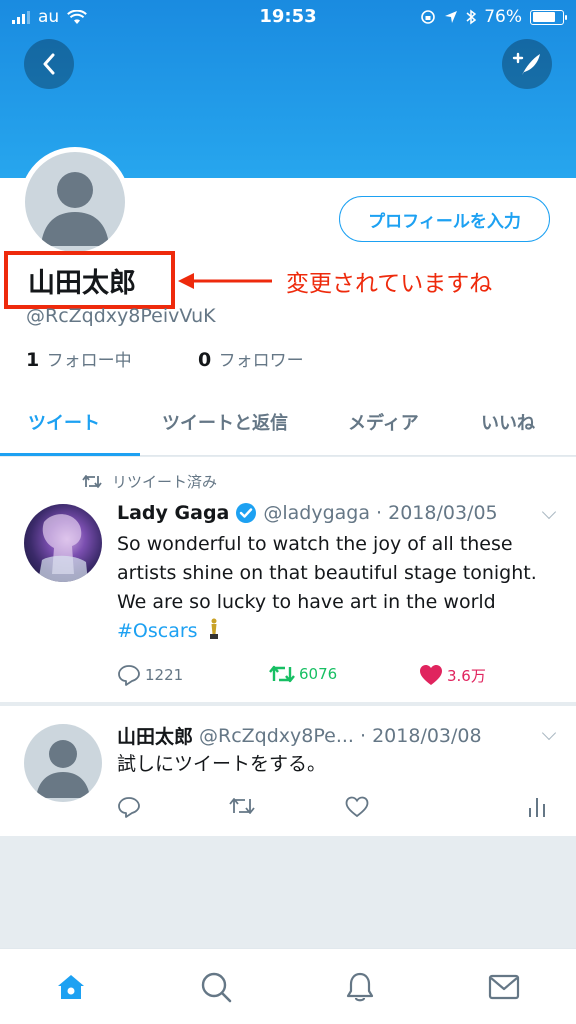  I want to click on home-tab, so click(71, 987).